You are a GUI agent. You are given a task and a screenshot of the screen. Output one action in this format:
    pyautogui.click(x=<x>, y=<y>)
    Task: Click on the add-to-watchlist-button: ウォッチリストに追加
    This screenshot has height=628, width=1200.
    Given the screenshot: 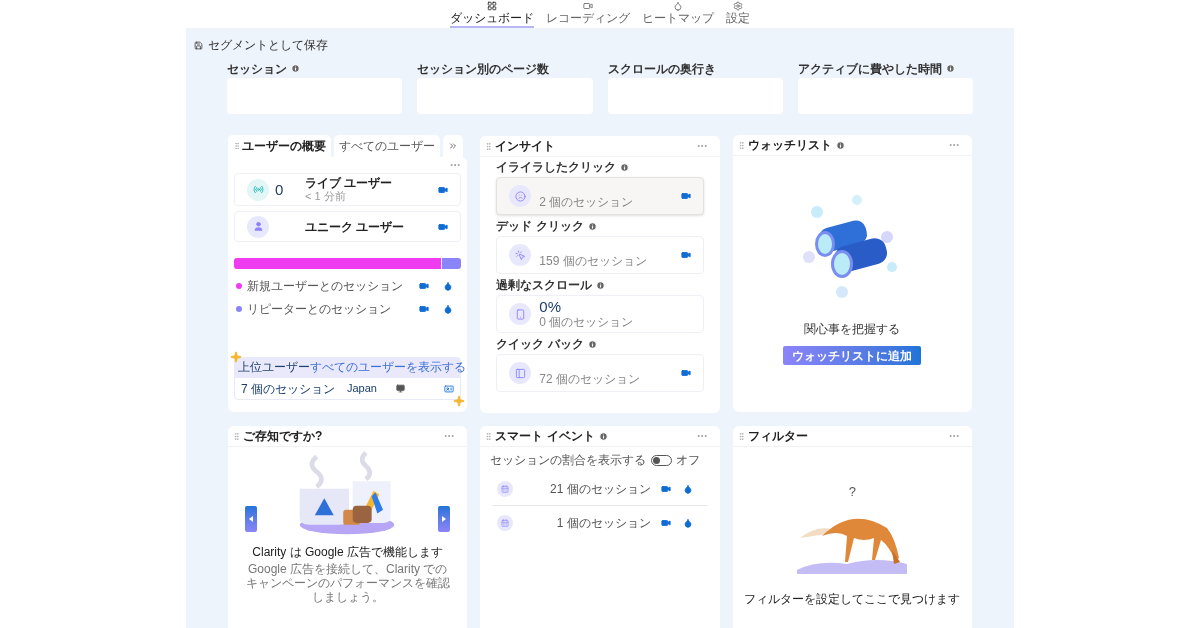 What is the action you would take?
    pyautogui.click(x=852, y=355)
    